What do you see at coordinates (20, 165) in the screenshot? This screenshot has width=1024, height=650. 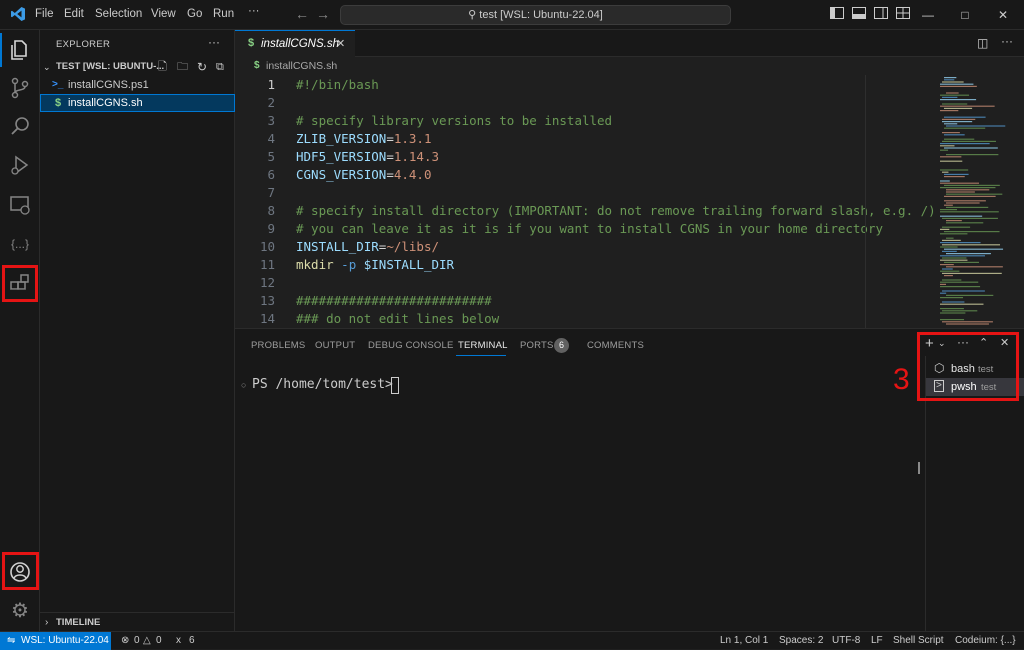 I see `run-debug-icon` at bounding box center [20, 165].